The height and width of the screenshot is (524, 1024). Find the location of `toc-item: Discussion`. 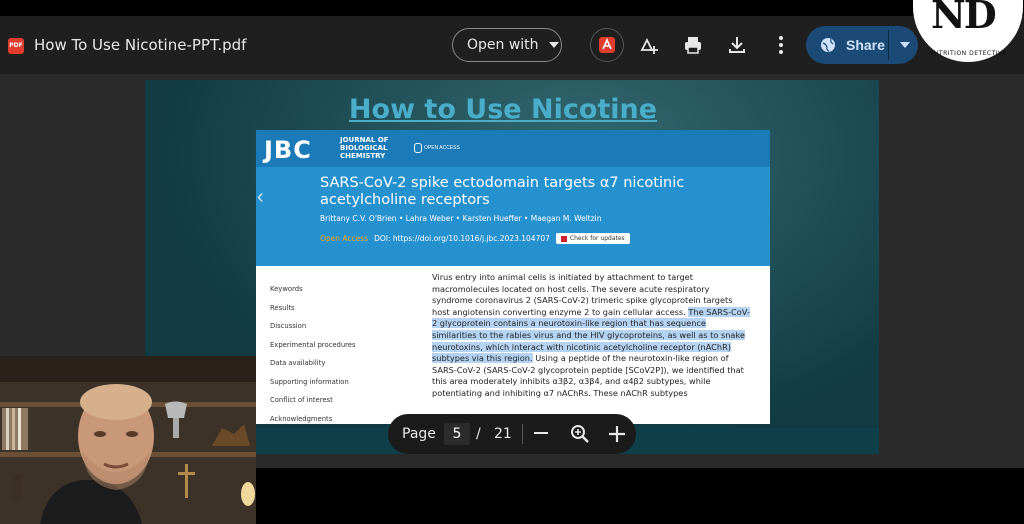

toc-item: Discussion is located at coordinates (288, 326).